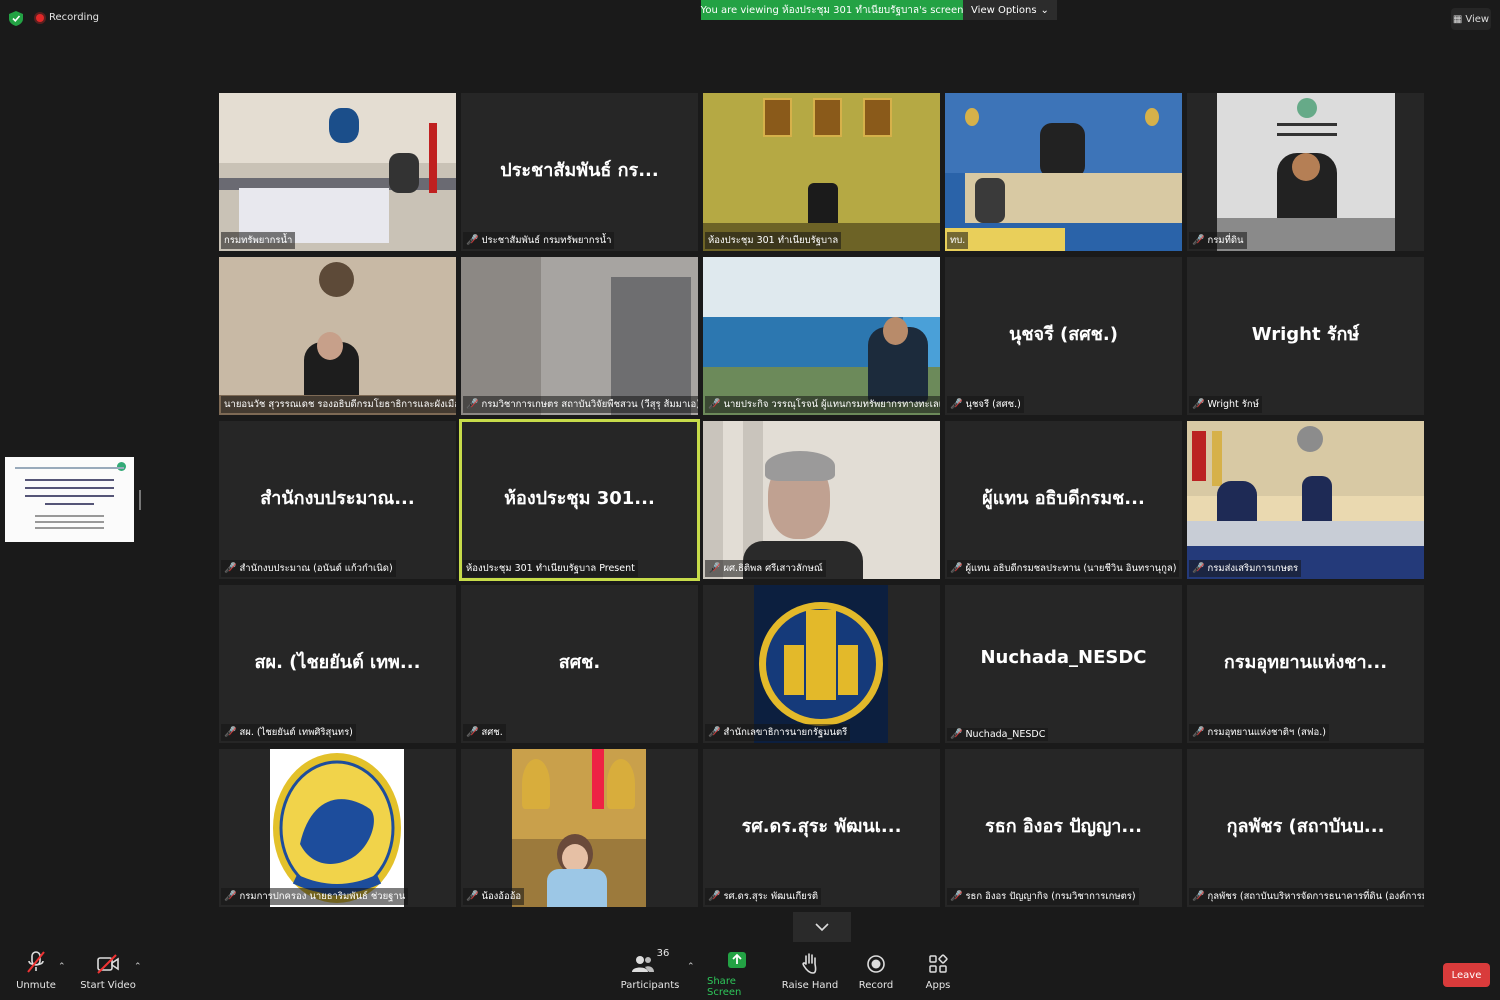  I want to click on shield-icon, so click(16, 18).